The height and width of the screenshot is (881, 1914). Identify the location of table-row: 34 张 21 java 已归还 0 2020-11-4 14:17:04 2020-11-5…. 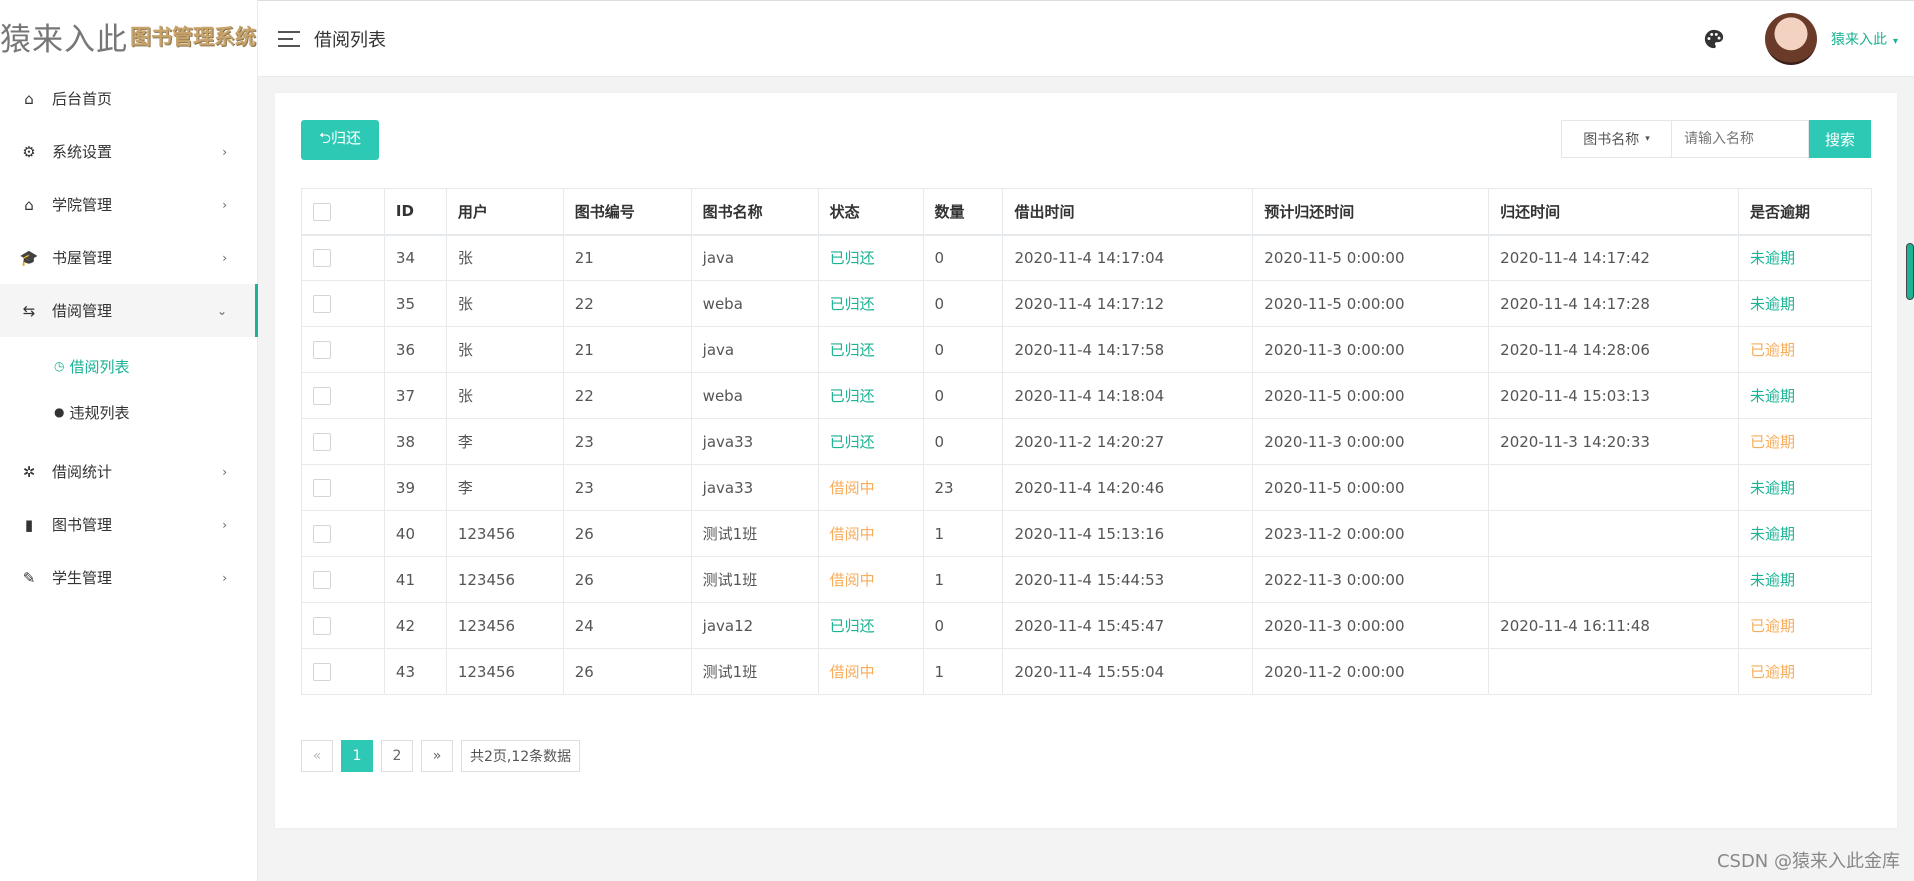
(1086, 257).